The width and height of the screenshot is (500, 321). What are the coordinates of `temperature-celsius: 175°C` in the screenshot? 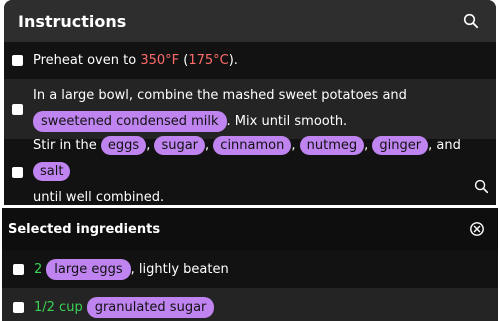 It's located at (208, 60).